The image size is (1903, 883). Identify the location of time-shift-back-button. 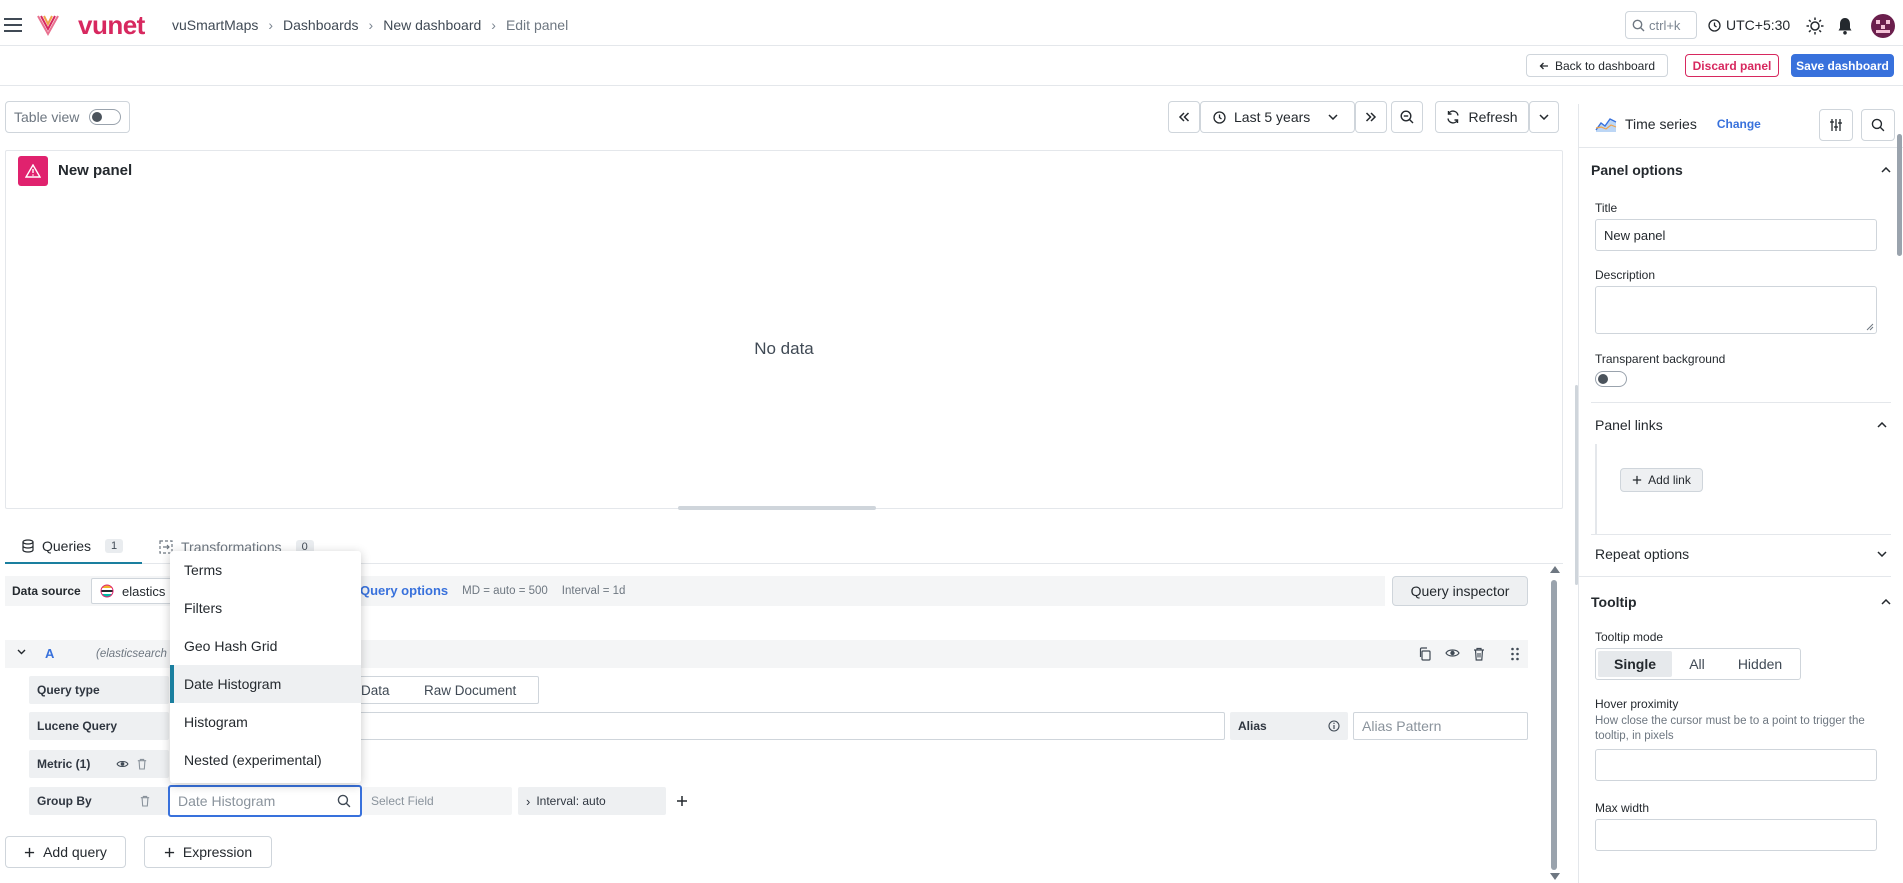
(1184, 117).